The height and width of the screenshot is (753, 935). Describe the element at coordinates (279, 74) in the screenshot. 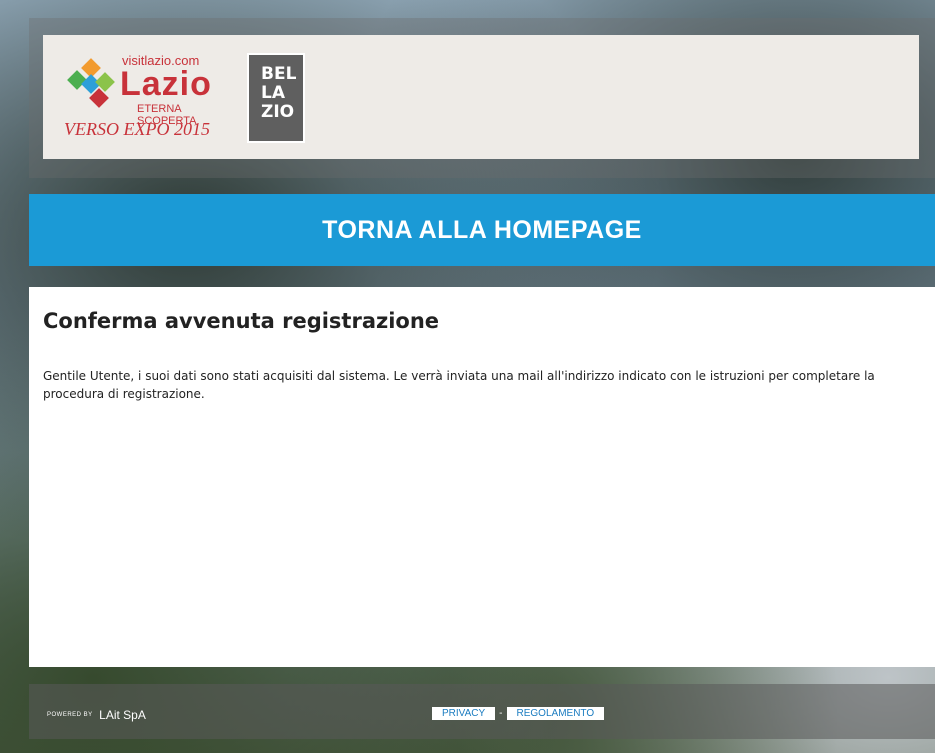

I see `bellazio-line: BEL` at that location.